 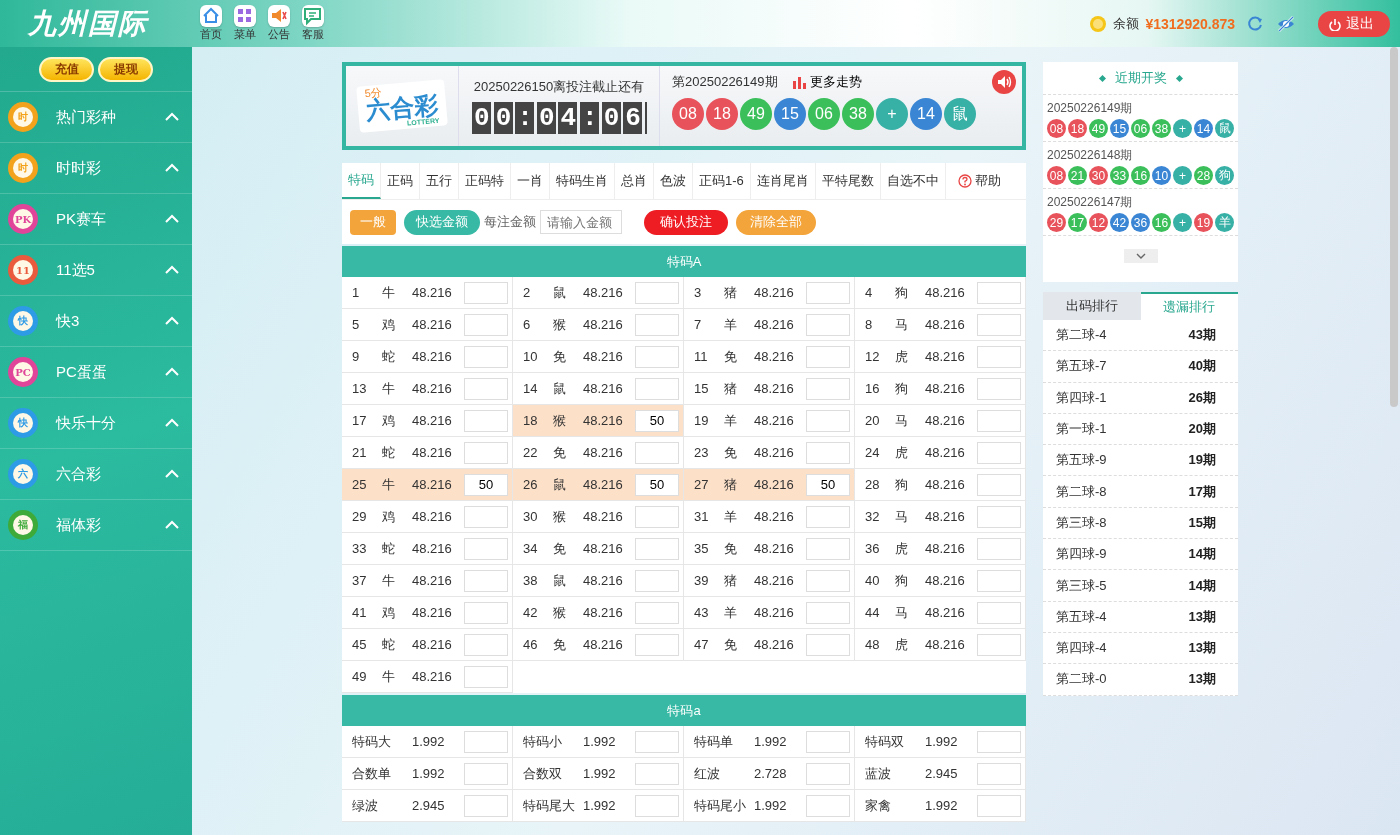 What do you see at coordinates (940, 645) in the screenshot?
I see `bet-cell: 48 虎 48.216` at bounding box center [940, 645].